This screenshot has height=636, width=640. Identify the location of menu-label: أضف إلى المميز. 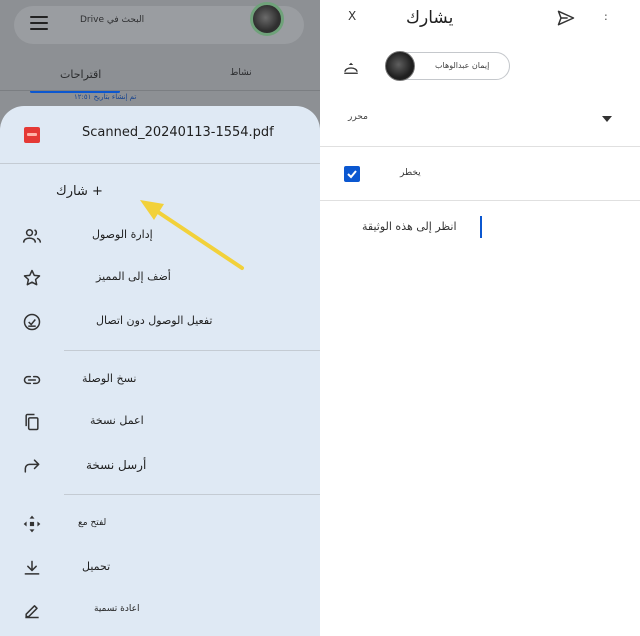
(133, 276).